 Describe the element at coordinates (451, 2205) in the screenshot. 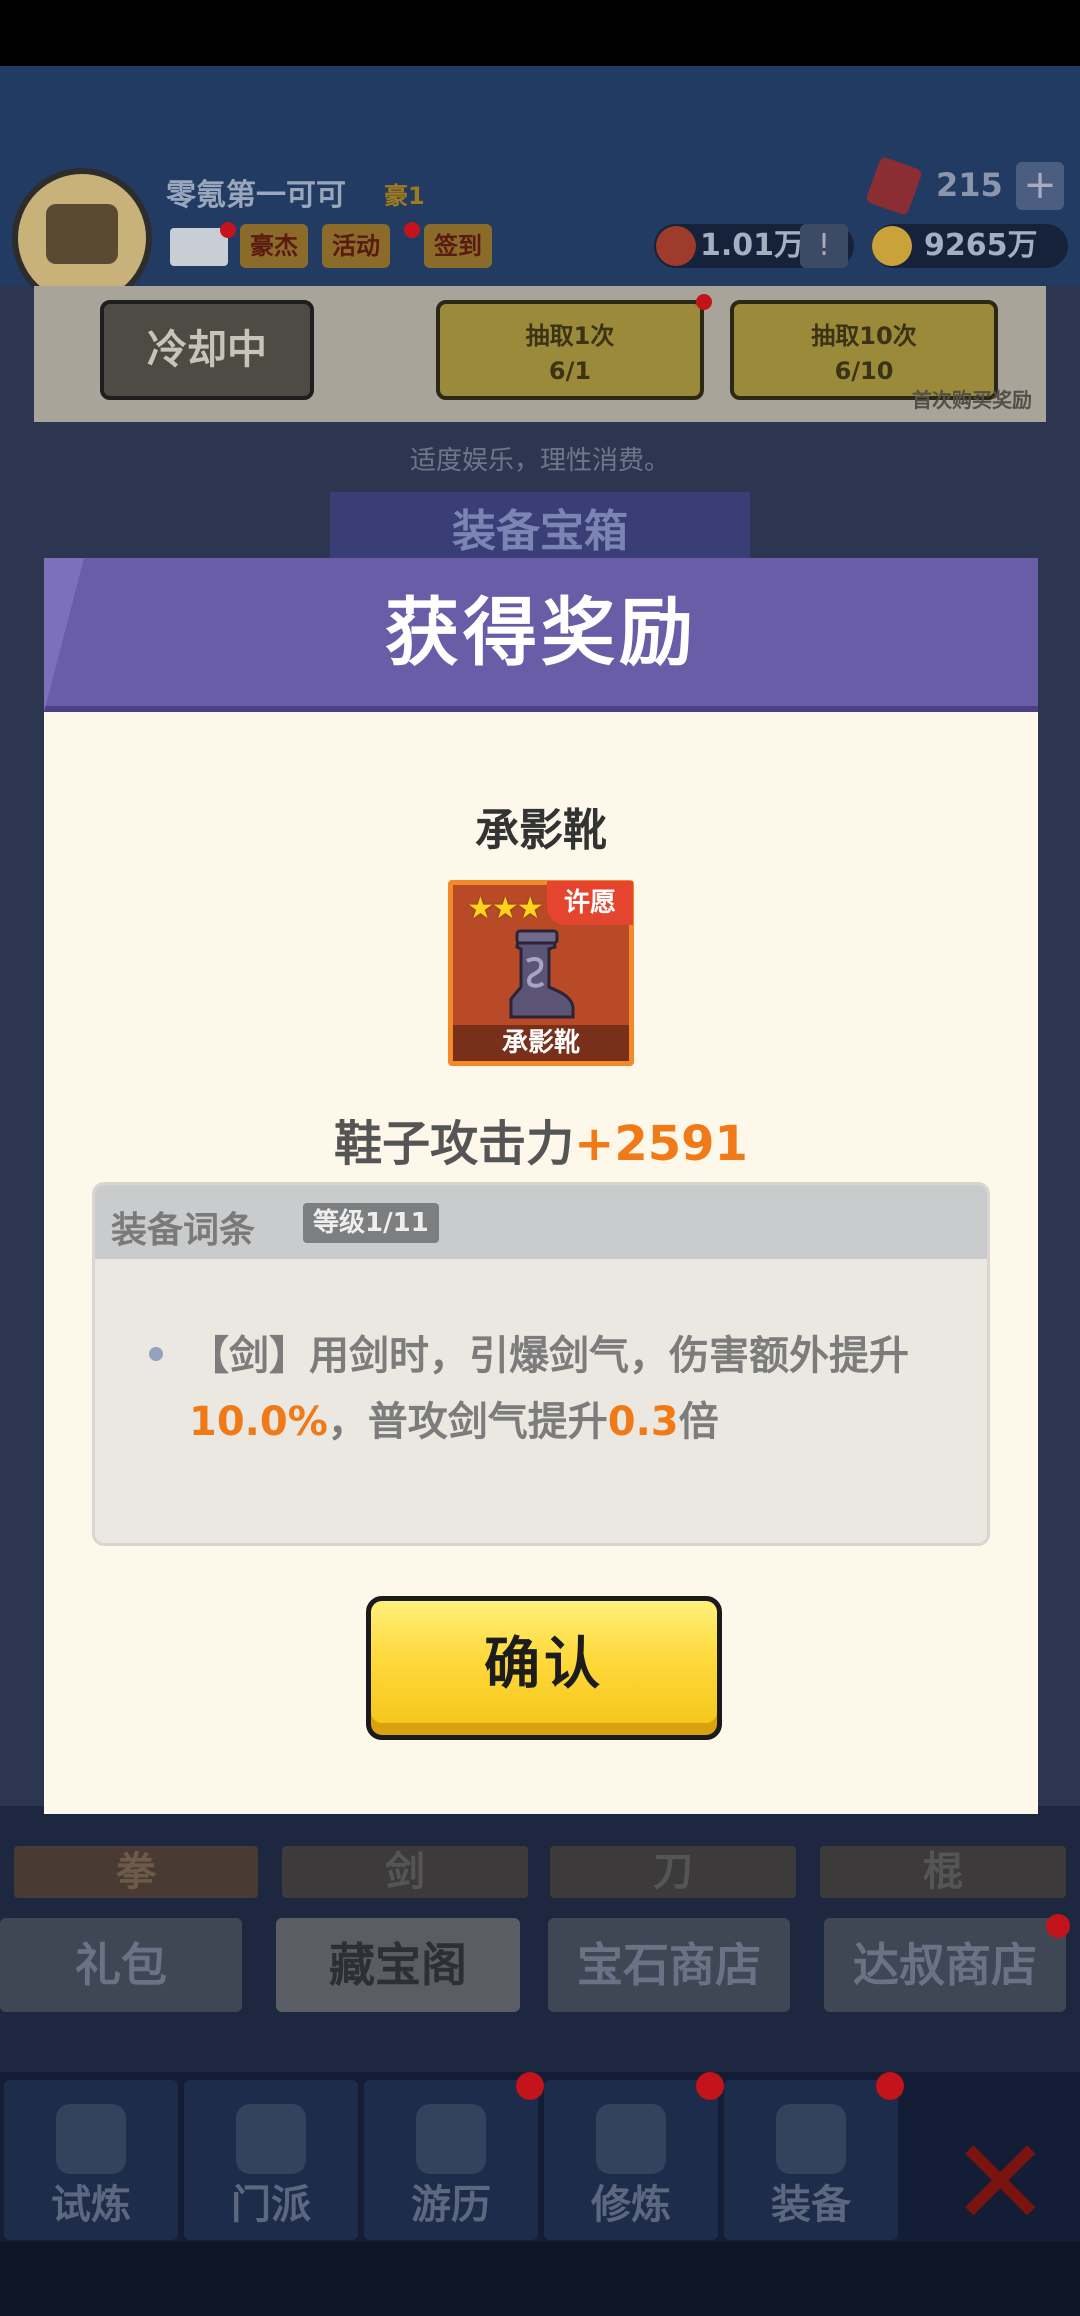

I see `nav-label: 游历` at that location.